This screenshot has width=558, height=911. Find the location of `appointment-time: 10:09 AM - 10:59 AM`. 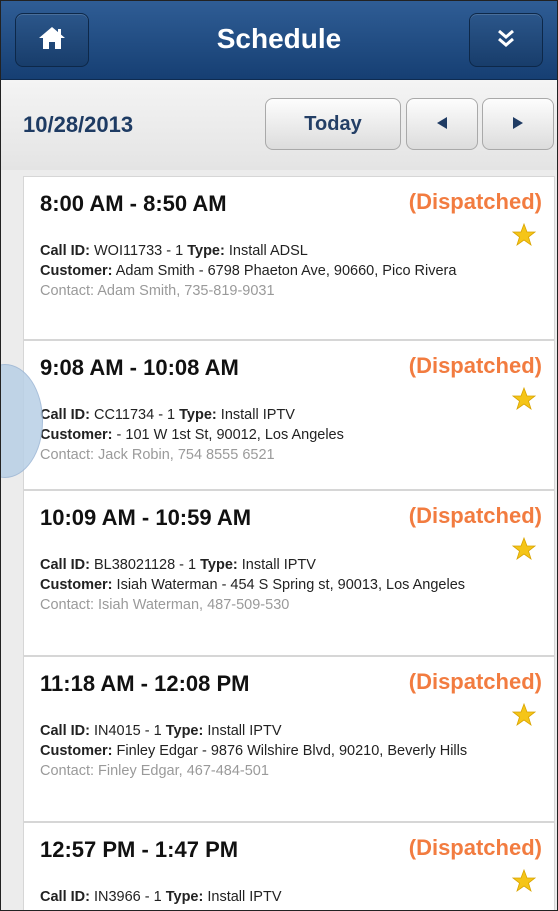

appointment-time: 10:09 AM - 10:59 AM is located at coordinates (146, 517).